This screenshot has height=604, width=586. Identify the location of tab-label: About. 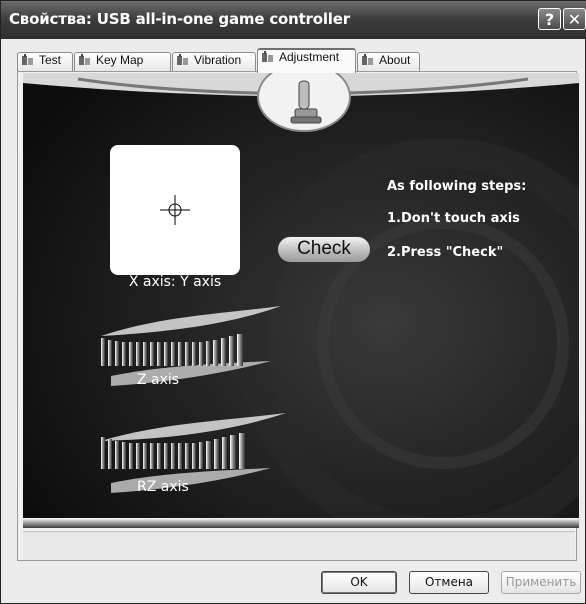
(395, 60).